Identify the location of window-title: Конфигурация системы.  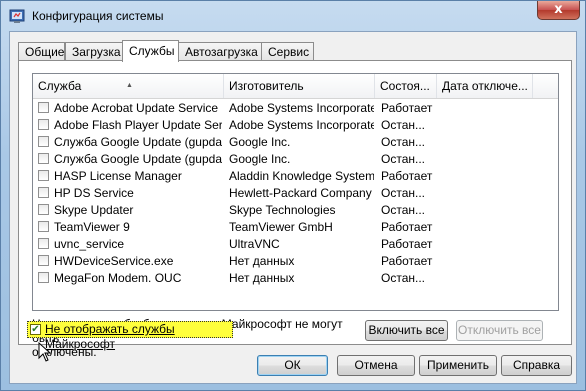
(98, 16).